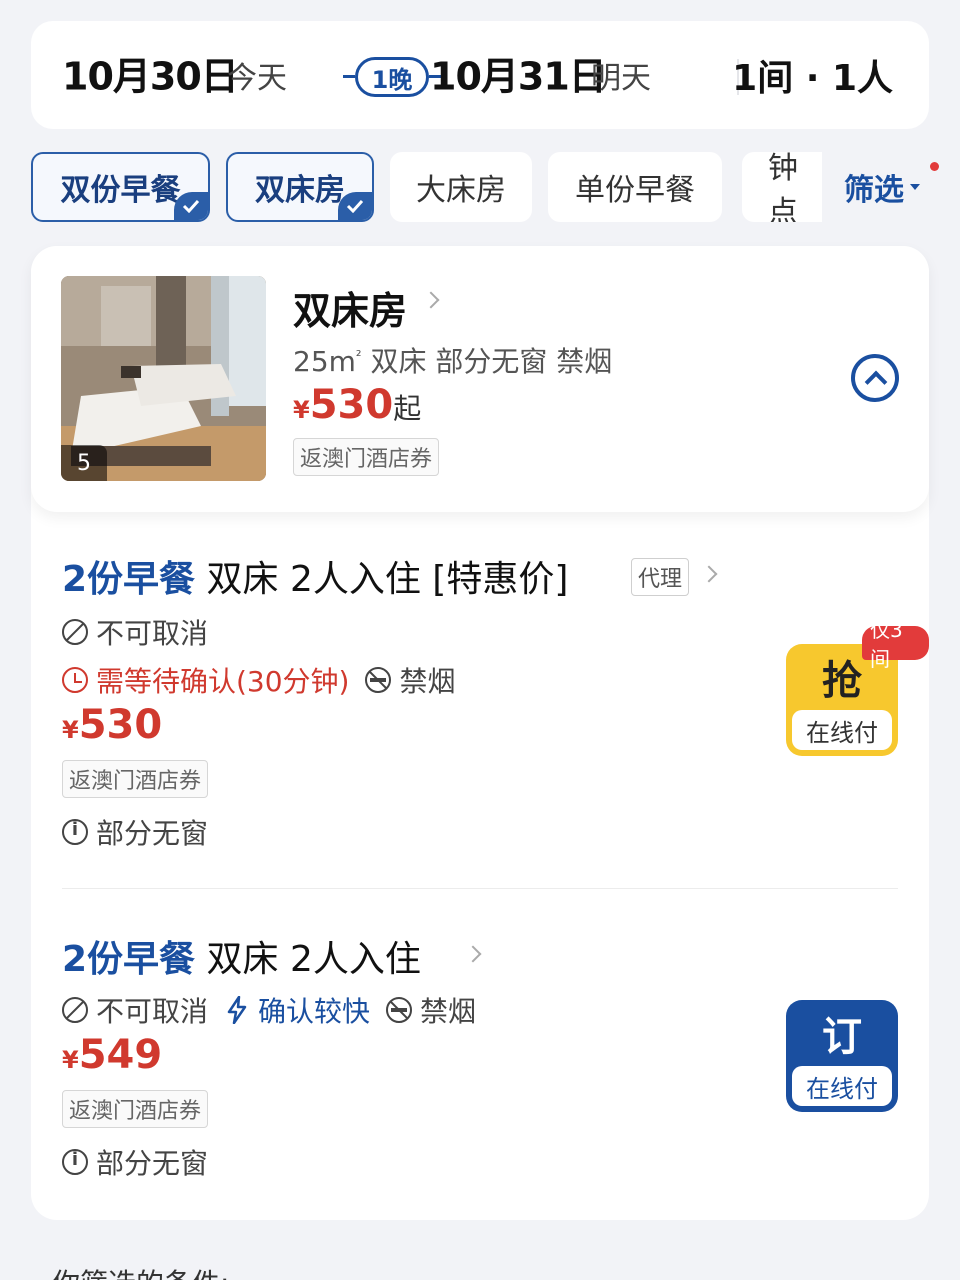  I want to click on chip-label: 双份早餐, so click(120, 190).